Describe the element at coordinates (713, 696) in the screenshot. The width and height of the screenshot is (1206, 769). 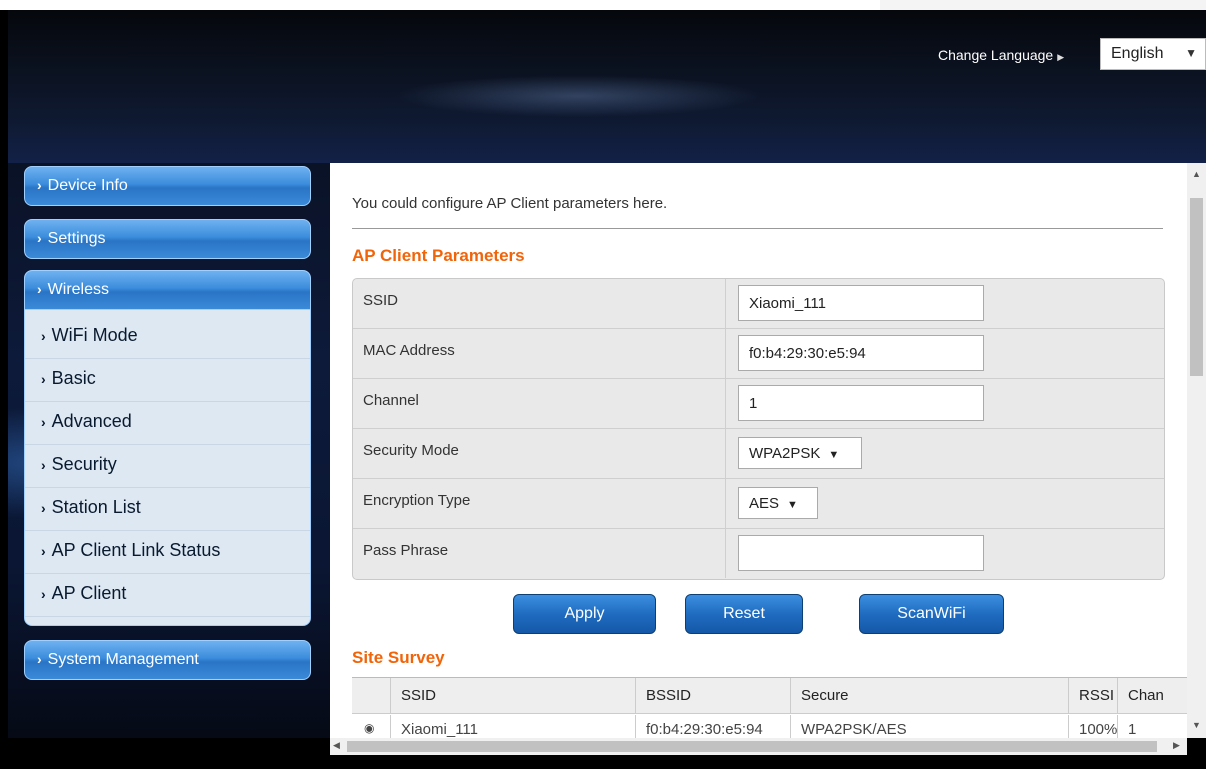
I see `survey-header-bssid: BSSID` at that location.